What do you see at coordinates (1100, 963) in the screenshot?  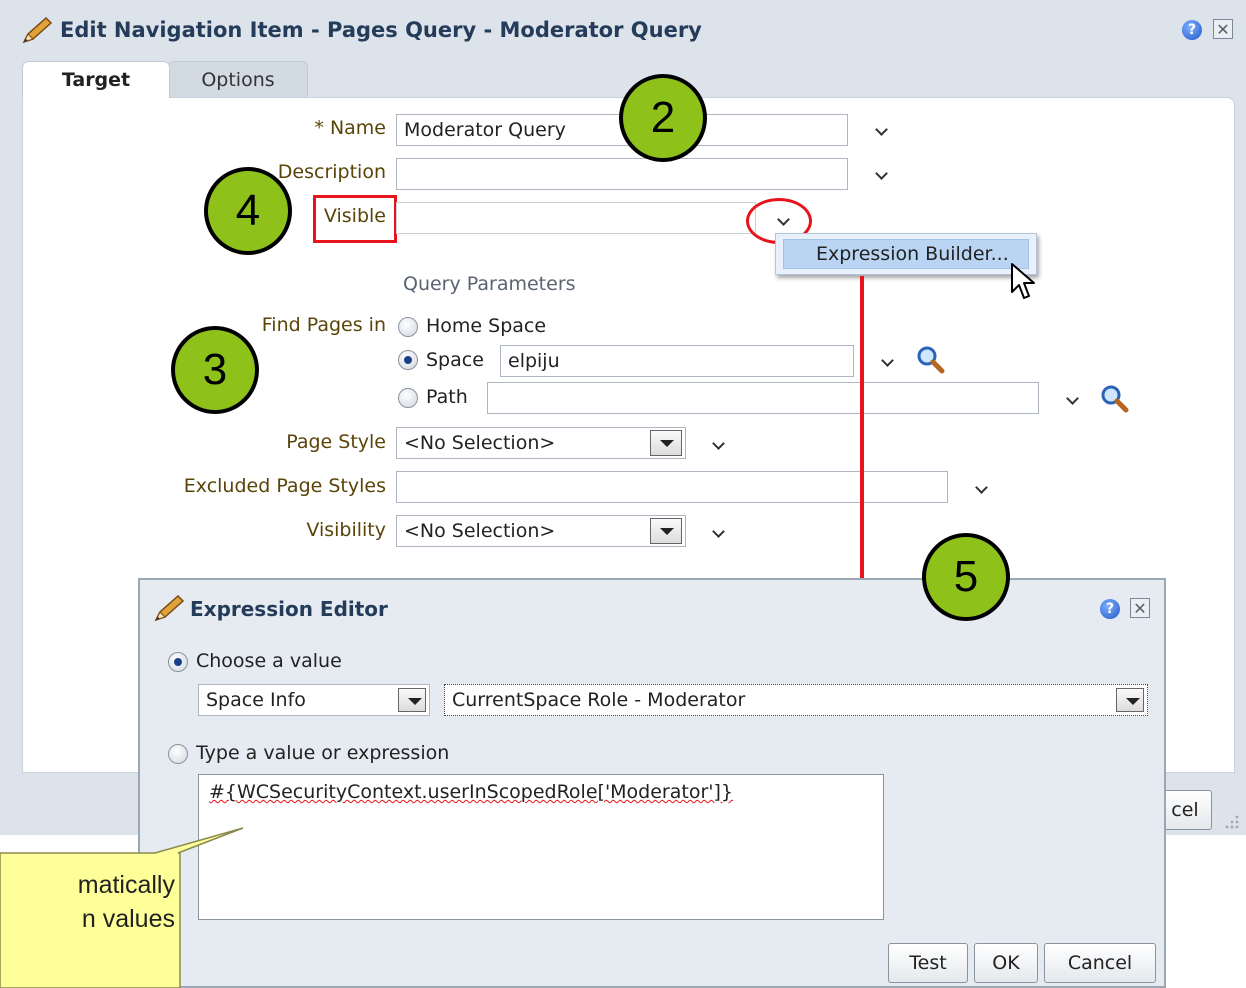 I see `cancel-button: Cancel` at bounding box center [1100, 963].